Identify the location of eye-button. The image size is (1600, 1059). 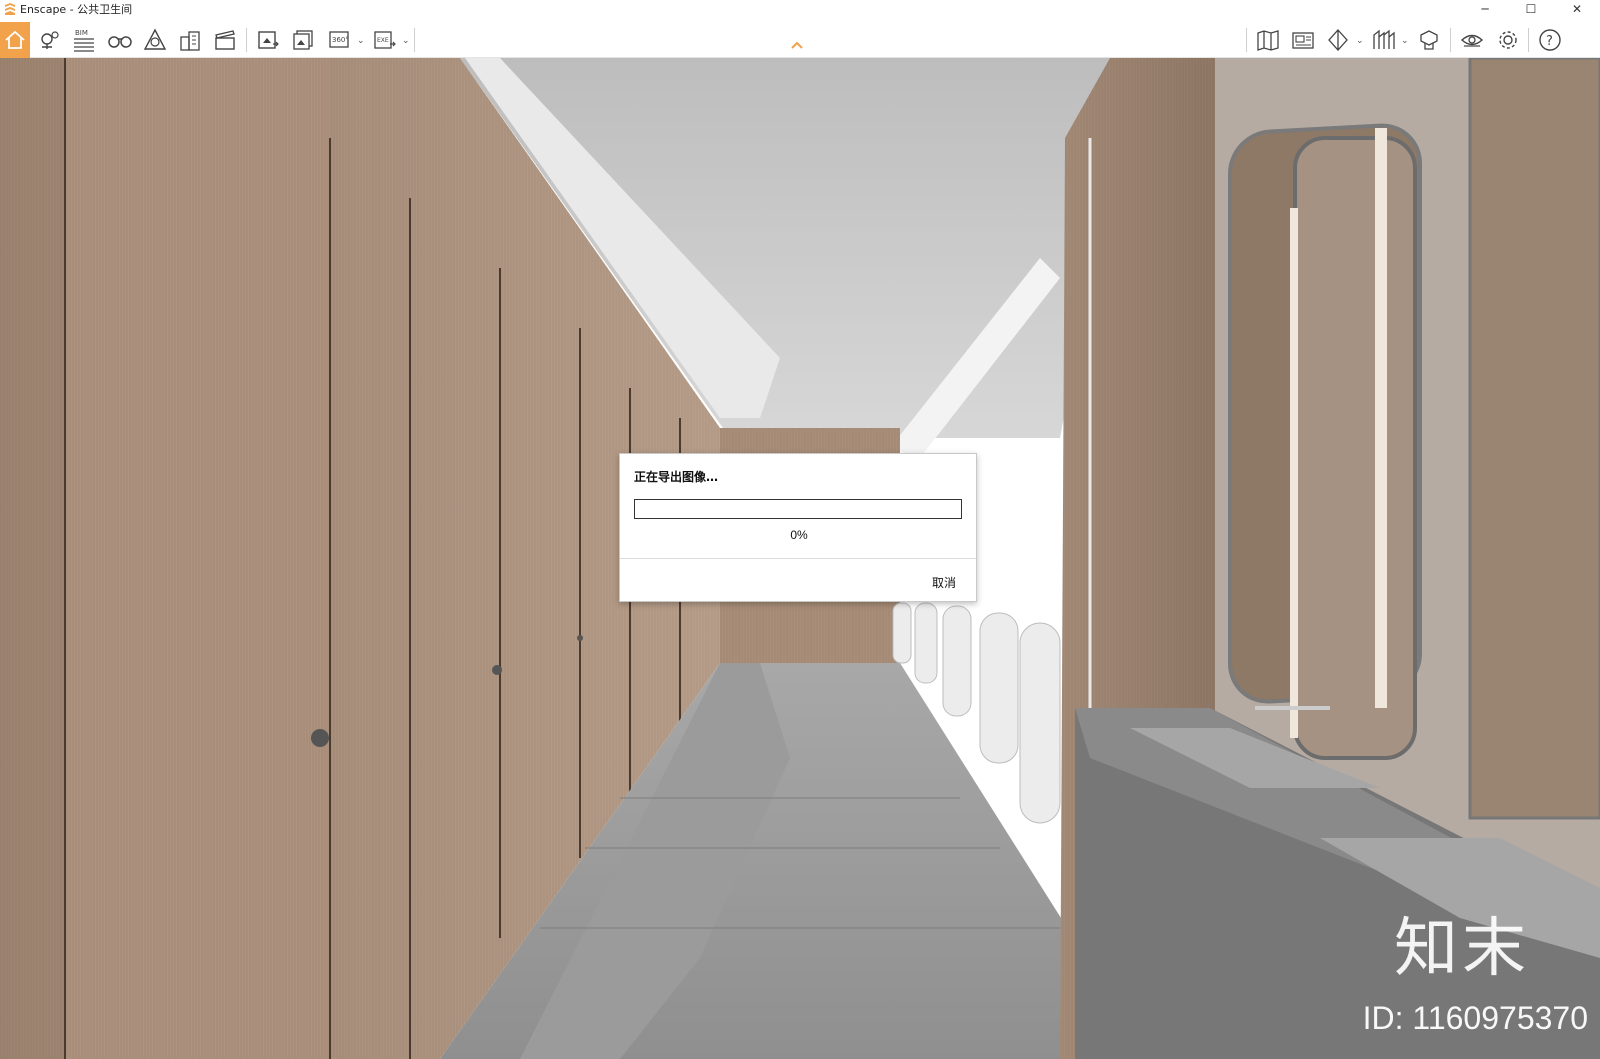
(1472, 40).